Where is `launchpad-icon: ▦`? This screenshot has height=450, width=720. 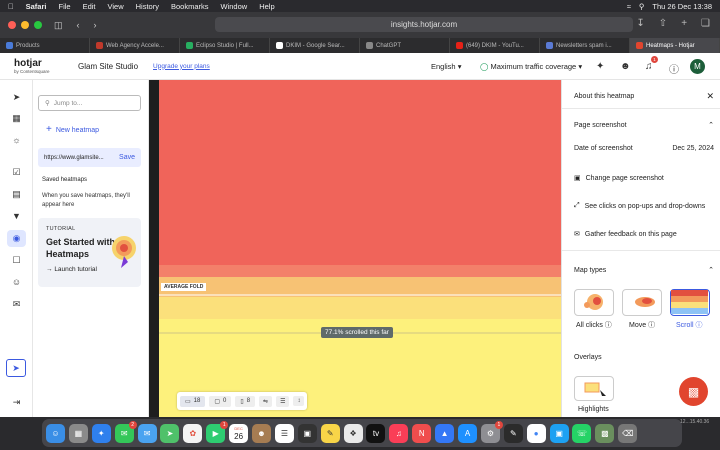 launchpad-icon: ▦ is located at coordinates (78, 433).